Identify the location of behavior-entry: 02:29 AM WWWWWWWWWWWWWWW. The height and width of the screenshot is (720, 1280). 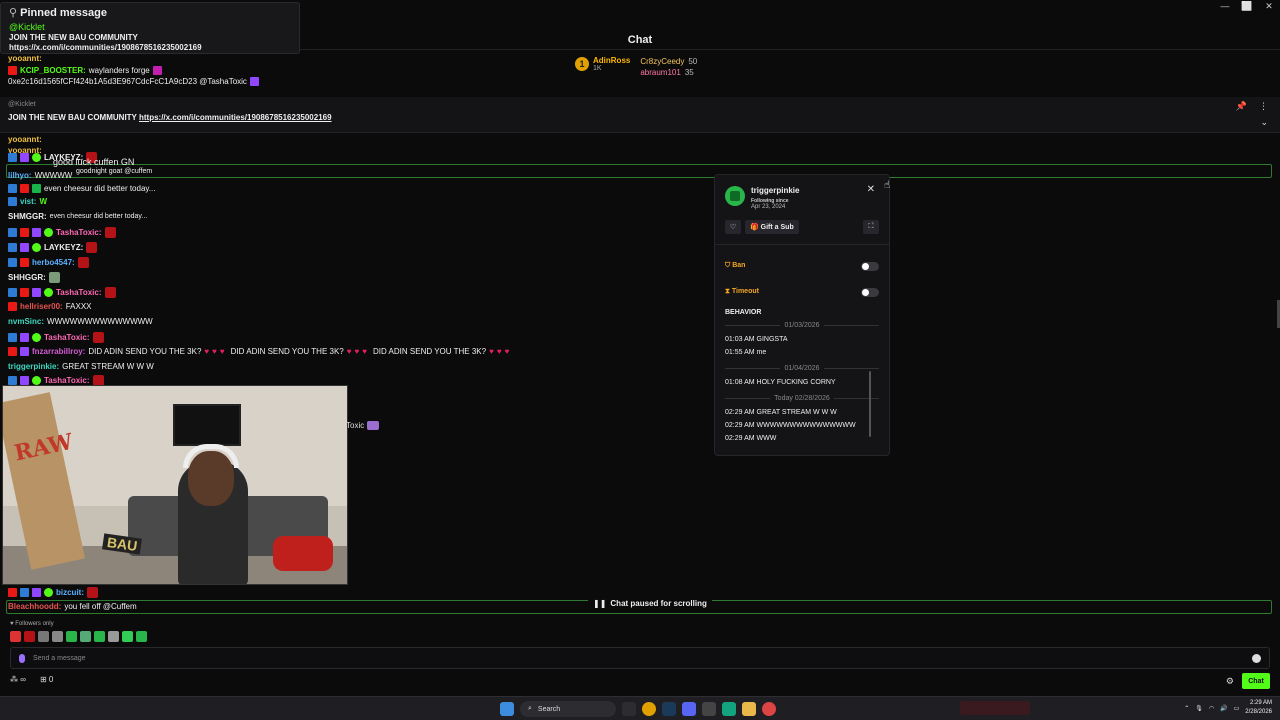
(790, 425).